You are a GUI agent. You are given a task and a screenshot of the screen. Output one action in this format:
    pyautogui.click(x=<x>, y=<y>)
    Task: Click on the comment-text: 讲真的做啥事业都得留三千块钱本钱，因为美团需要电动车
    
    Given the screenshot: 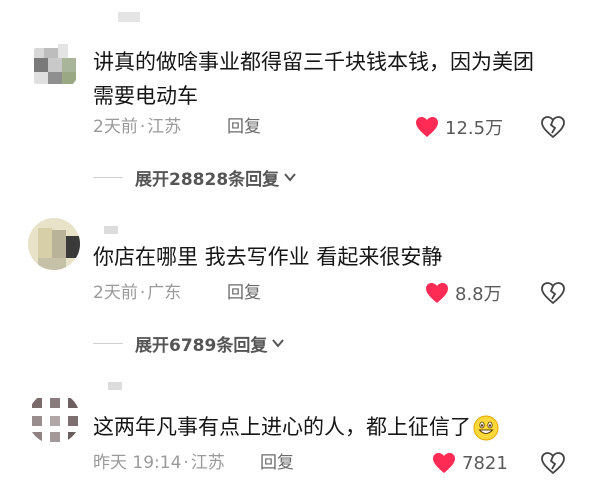 What is the action you would take?
    pyautogui.click(x=313, y=79)
    